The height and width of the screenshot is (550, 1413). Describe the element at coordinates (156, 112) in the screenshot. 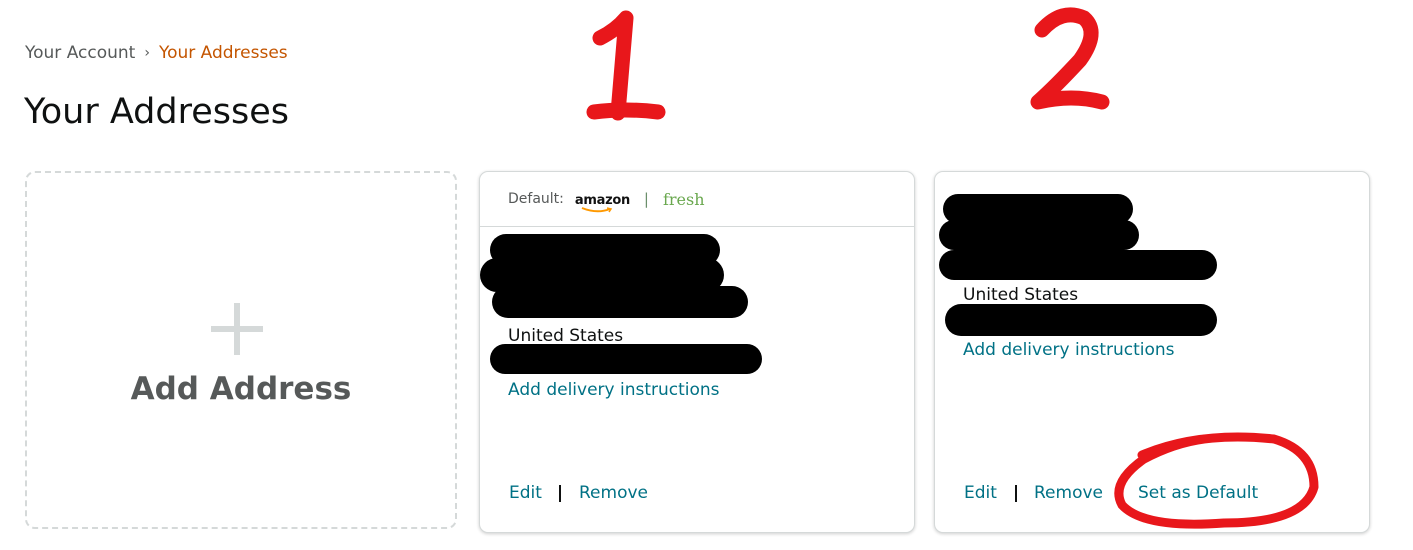

I see `page-title: Your Addresses` at that location.